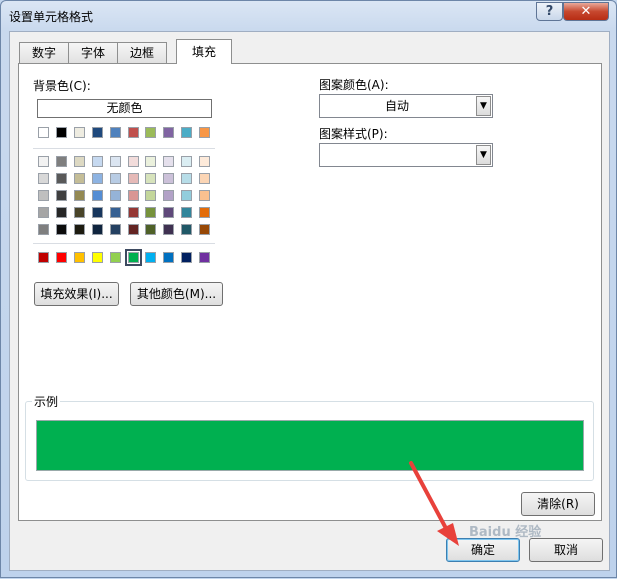 The height and width of the screenshot is (579, 617). What do you see at coordinates (46, 401) in the screenshot?
I see `sample-label: 示例` at bounding box center [46, 401].